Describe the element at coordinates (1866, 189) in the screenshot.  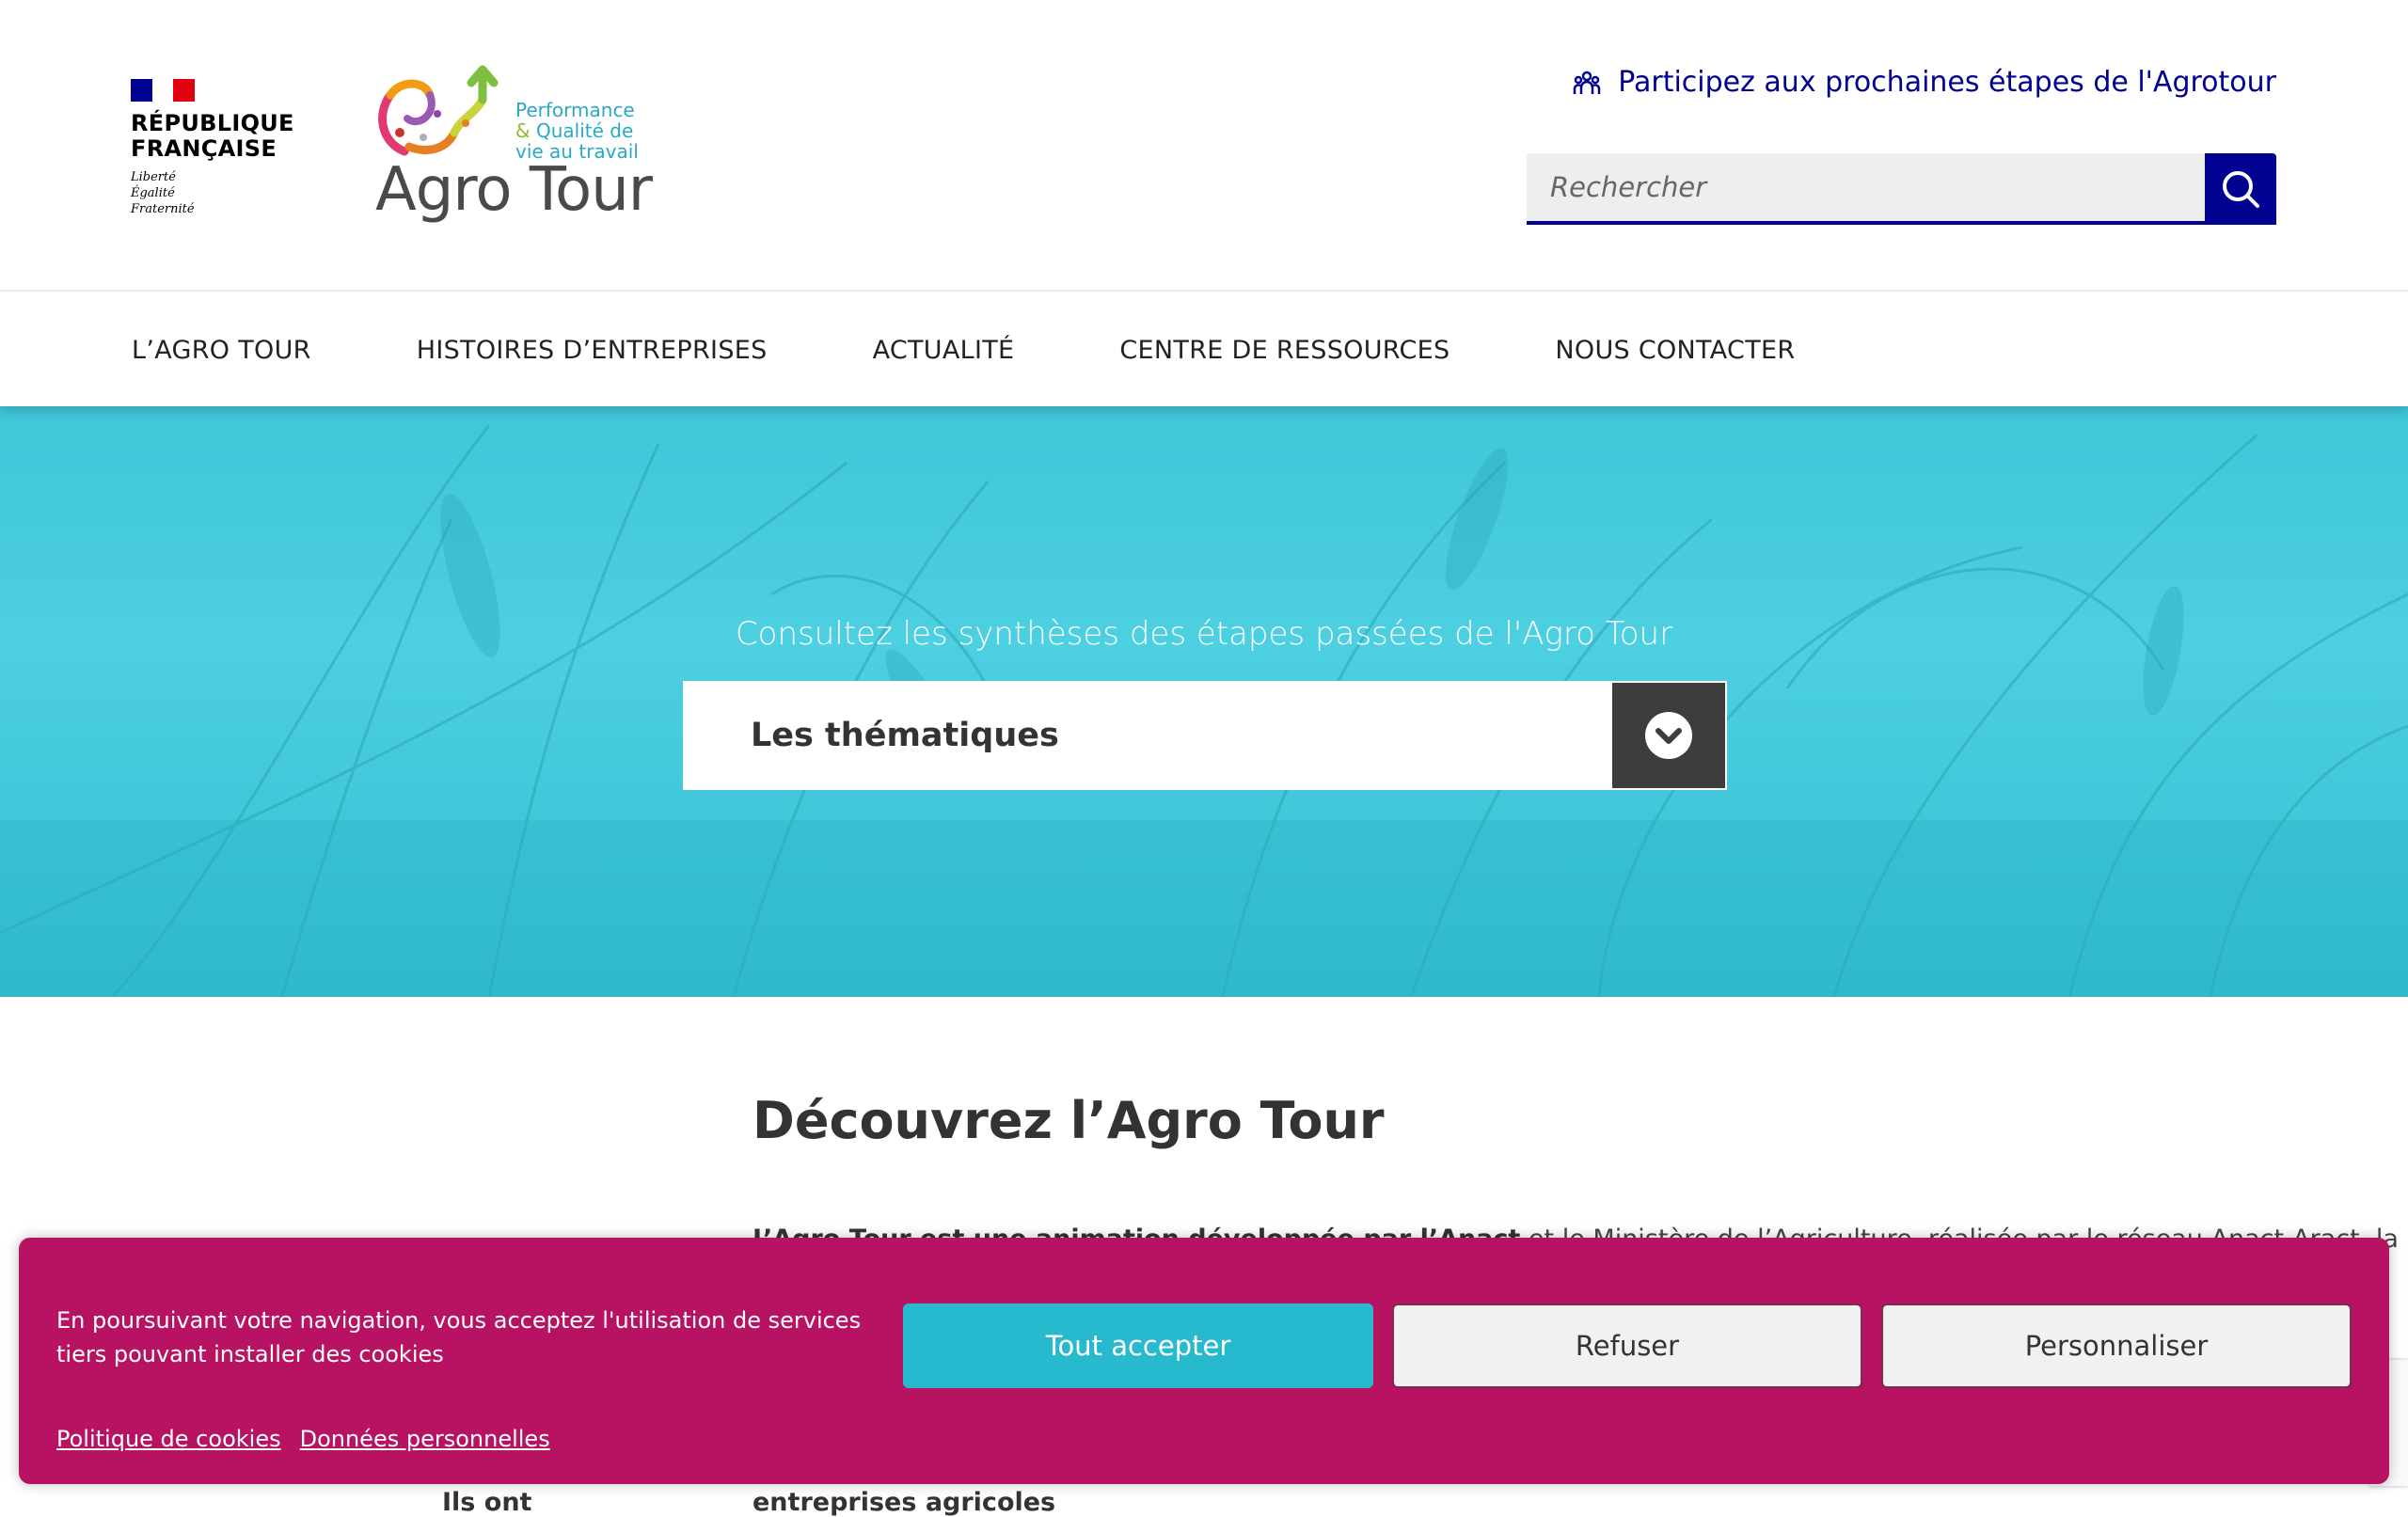
I see `search-input` at that location.